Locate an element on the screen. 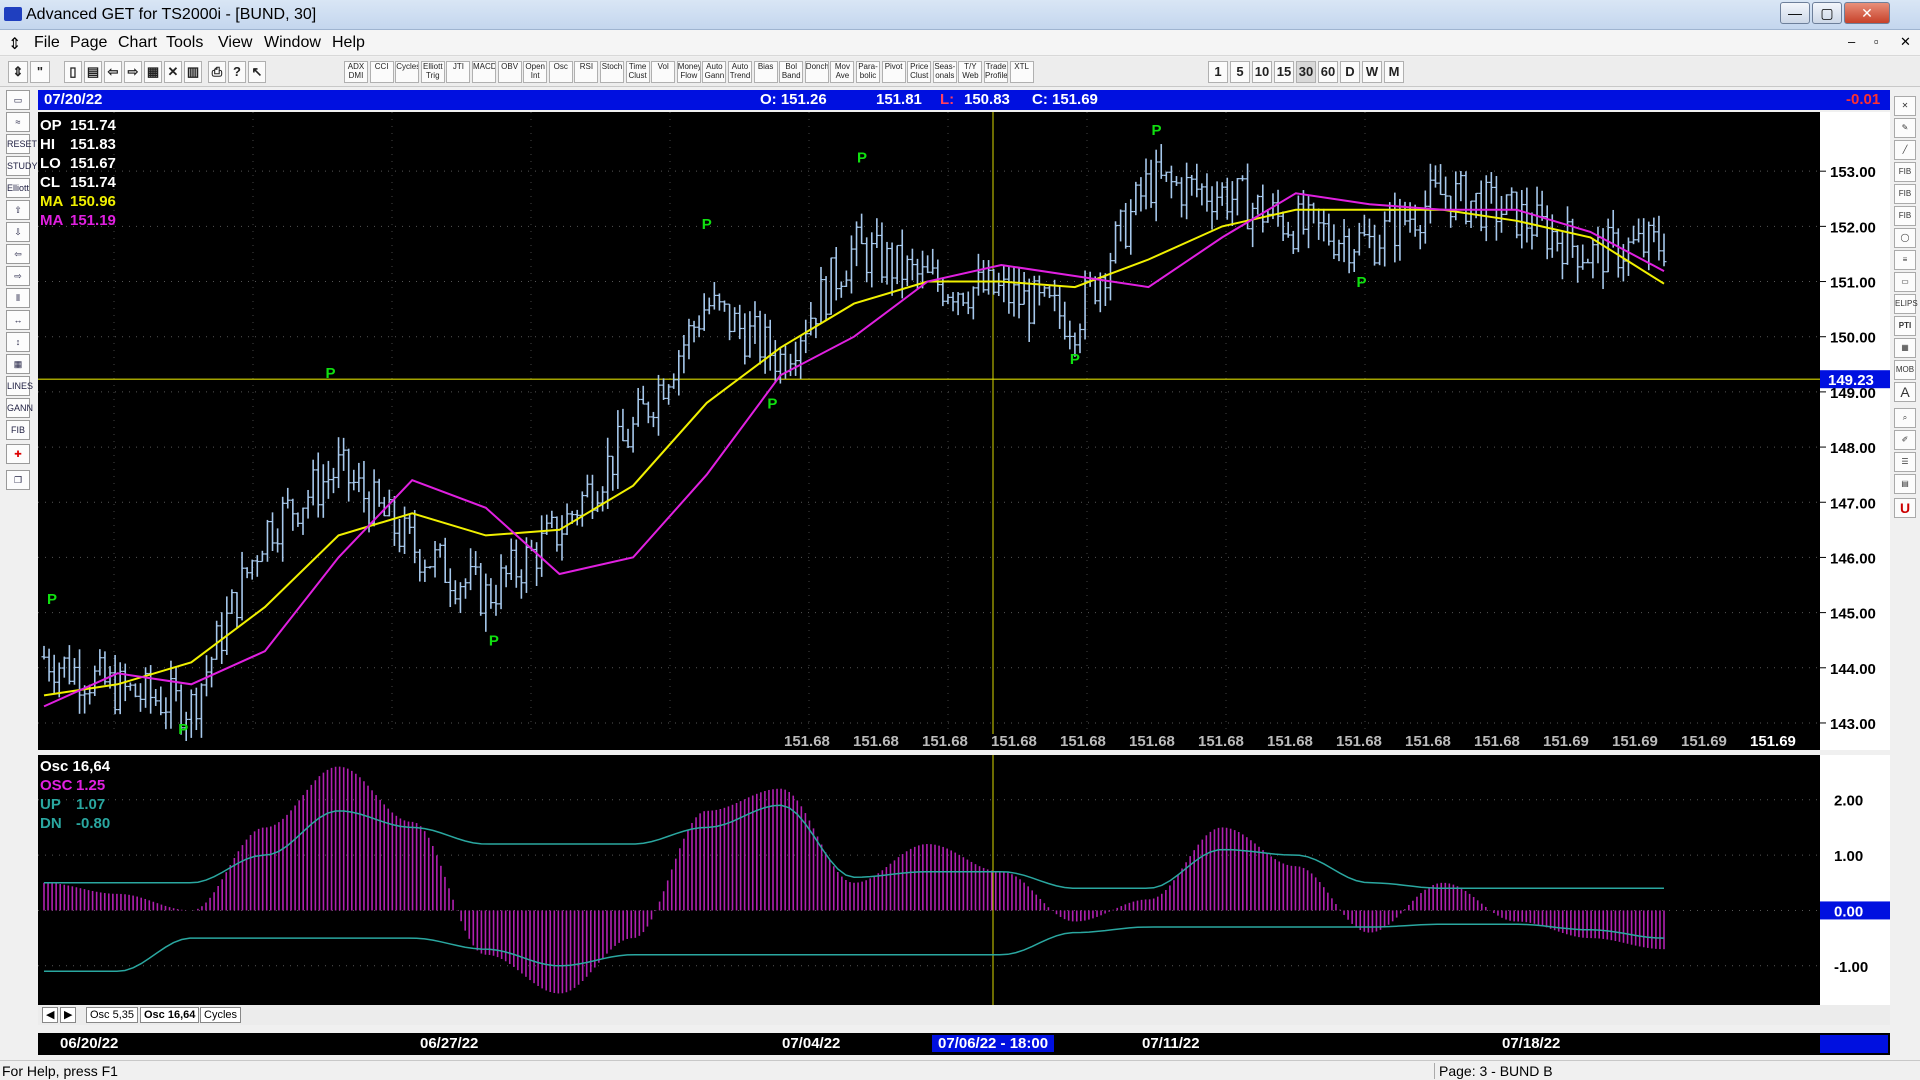 This screenshot has width=1920, height=1080. elips-button: ELIPS is located at coordinates (1906, 304).